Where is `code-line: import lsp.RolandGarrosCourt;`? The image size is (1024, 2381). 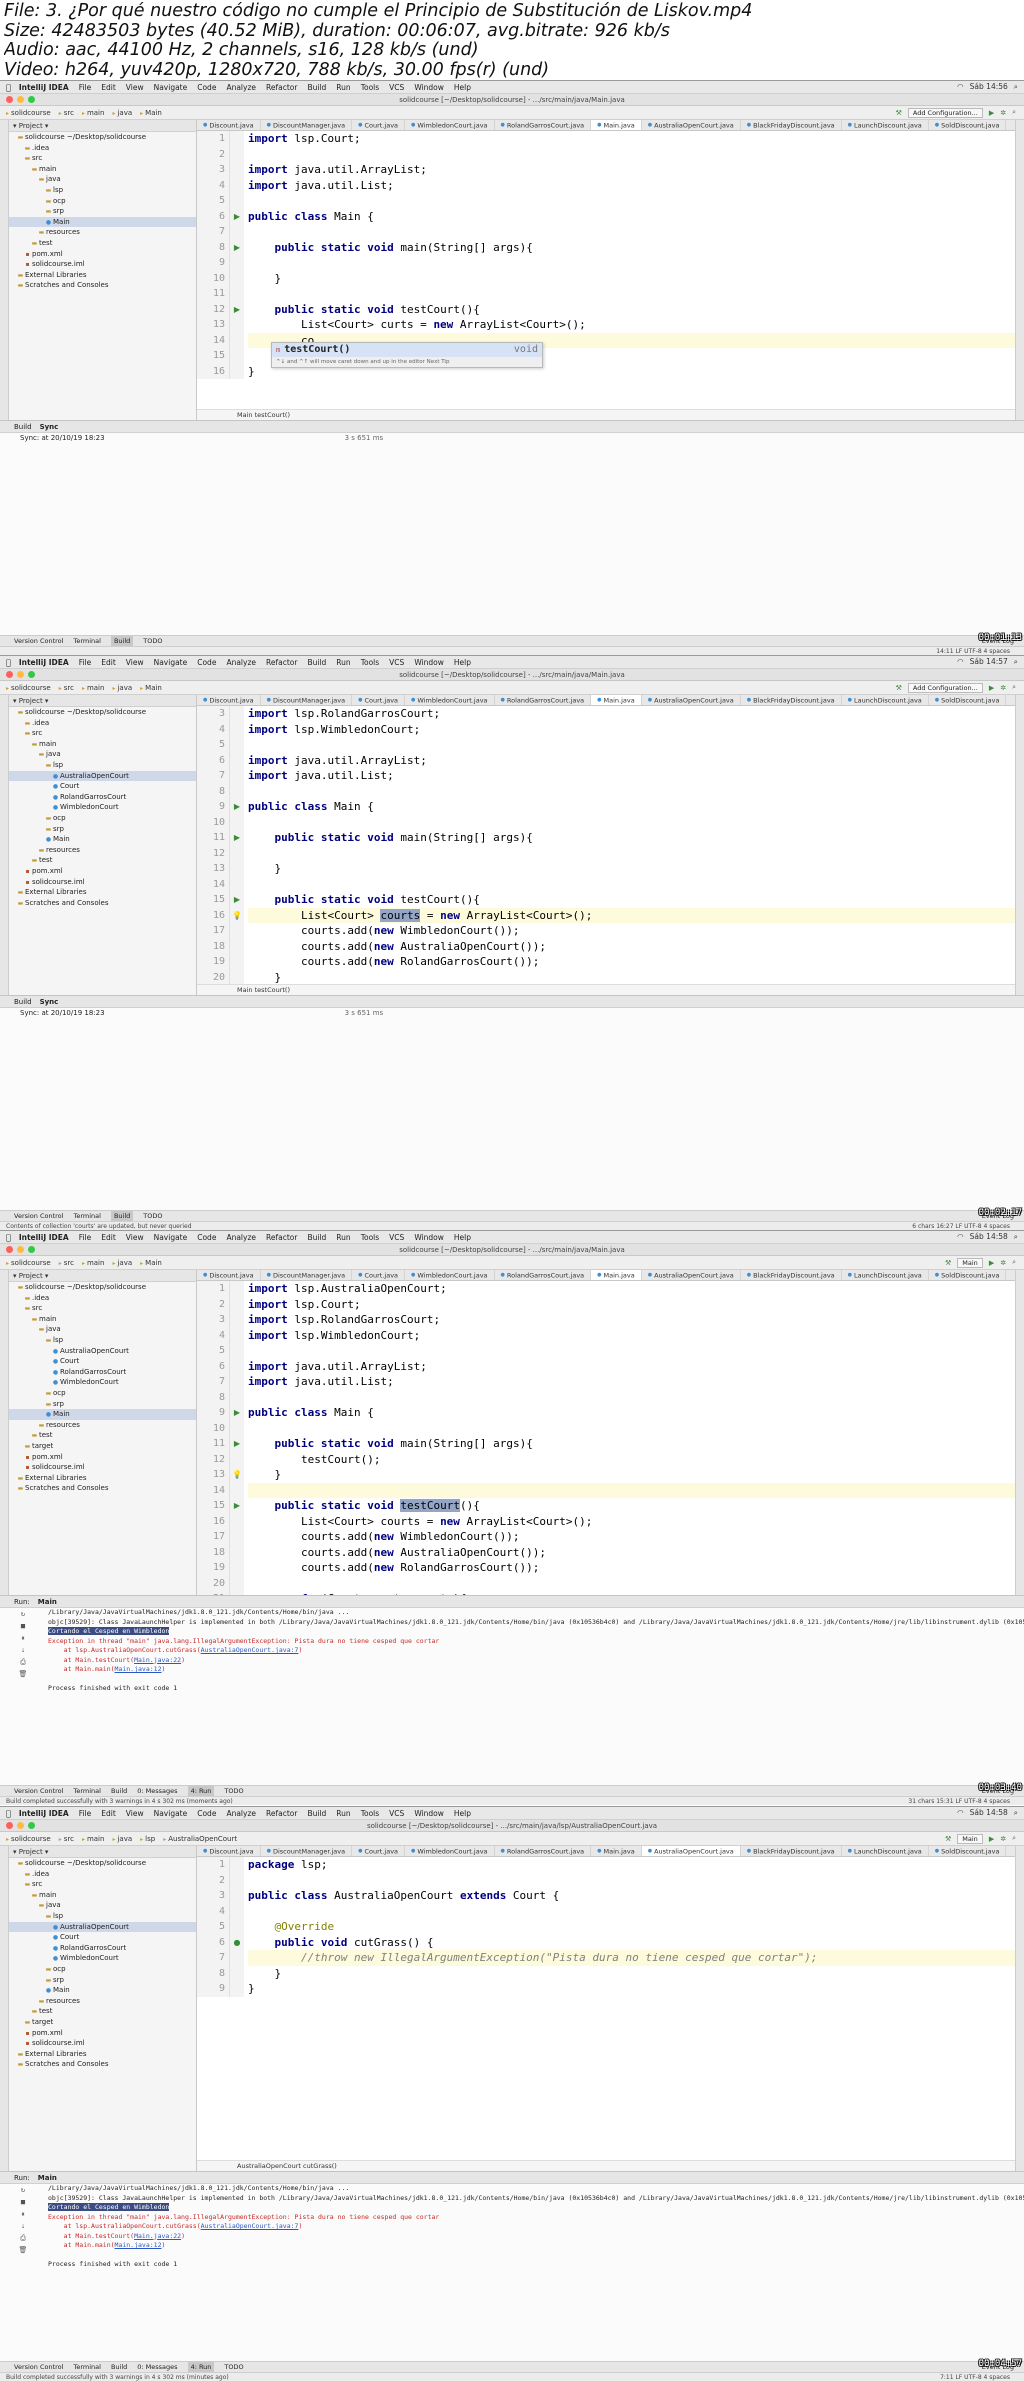
code-line: import lsp.RolandGarrosCourt; is located at coordinates (636, 1320).